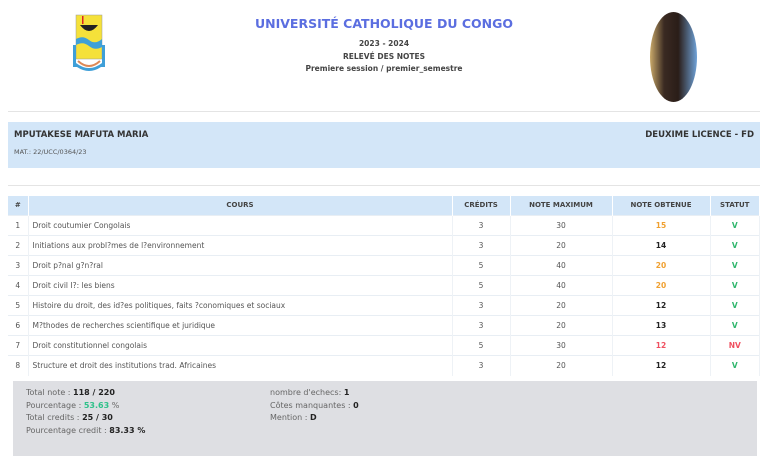  I want to click on status-badge: NV, so click(734, 346).